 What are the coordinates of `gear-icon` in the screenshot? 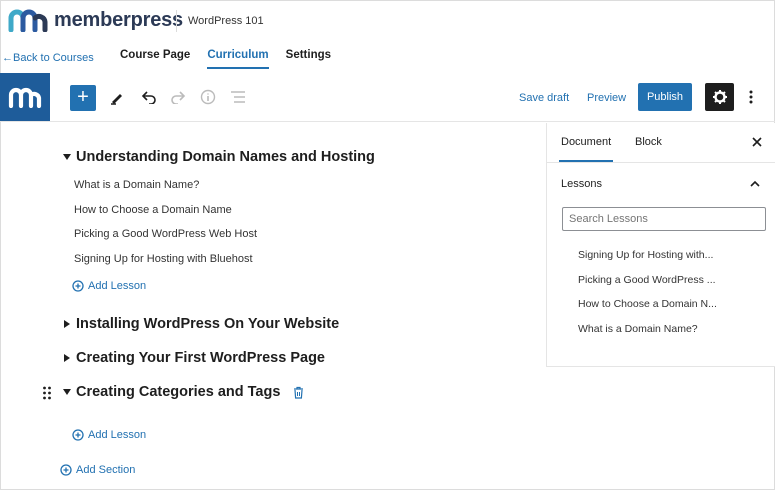 It's located at (719, 97).